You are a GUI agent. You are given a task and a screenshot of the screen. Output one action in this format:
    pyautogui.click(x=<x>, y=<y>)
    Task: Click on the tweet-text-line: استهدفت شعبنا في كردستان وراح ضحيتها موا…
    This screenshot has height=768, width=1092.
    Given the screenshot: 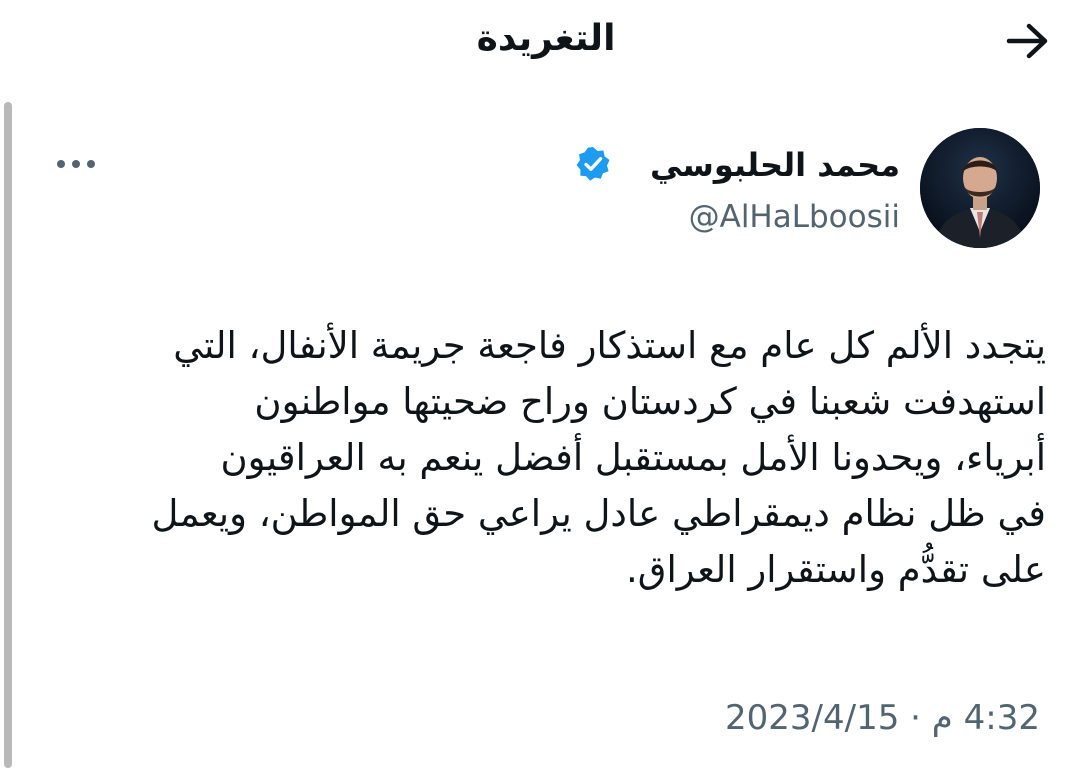 What is the action you would take?
    pyautogui.click(x=650, y=401)
    